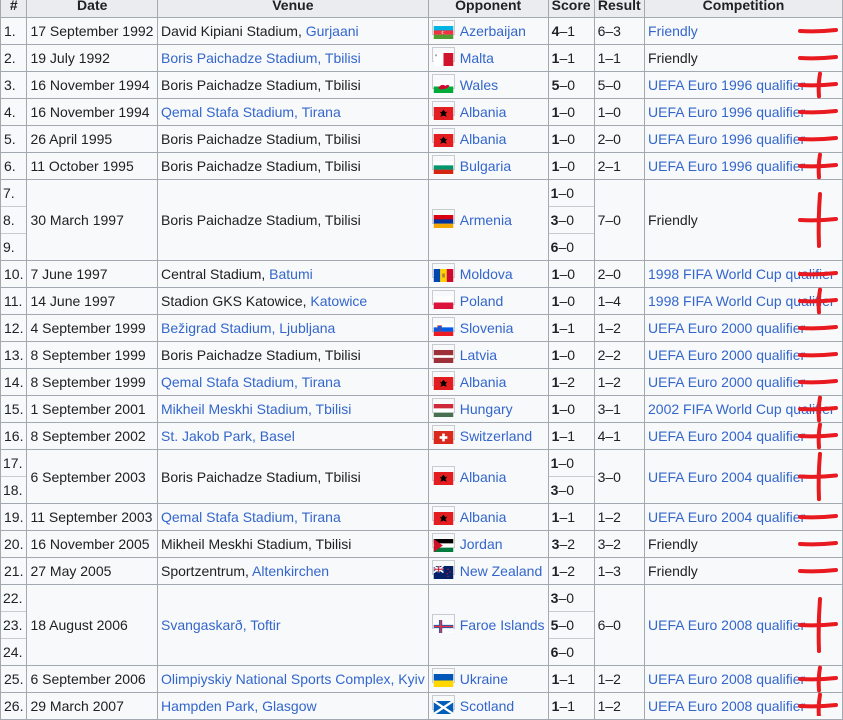  I want to click on venue-cell: St. Jakob Park, Basel, so click(292, 436).